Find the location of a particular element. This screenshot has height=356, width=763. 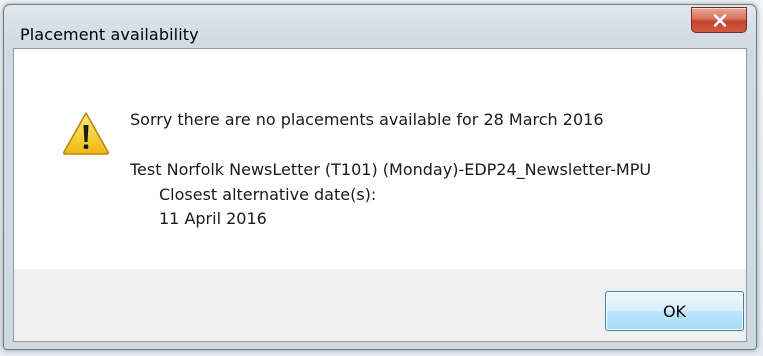

close-button is located at coordinates (719, 20).